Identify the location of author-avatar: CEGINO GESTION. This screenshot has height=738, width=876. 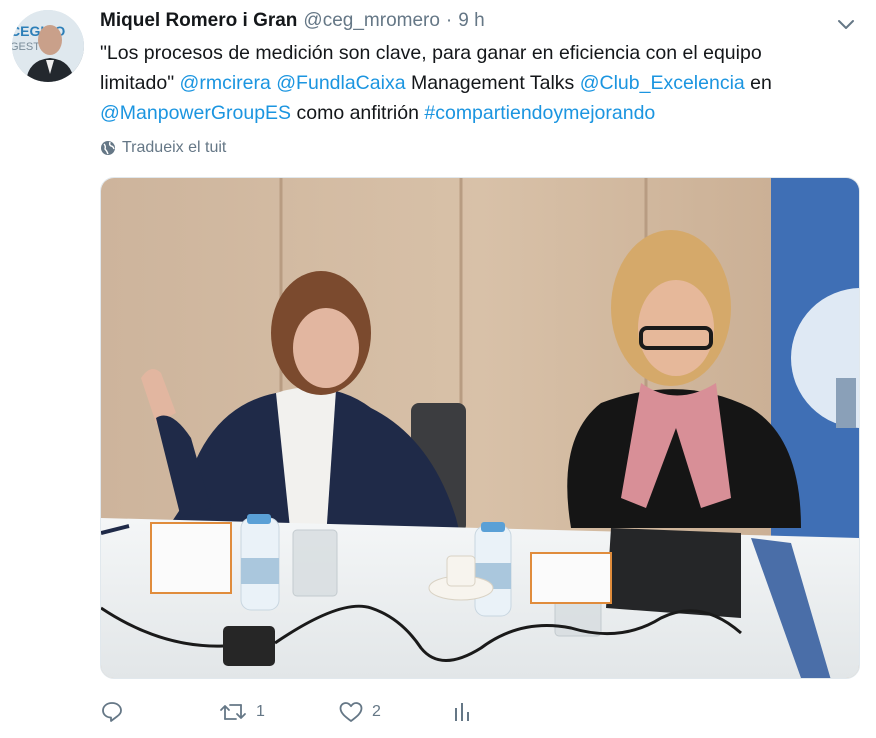
(48, 46).